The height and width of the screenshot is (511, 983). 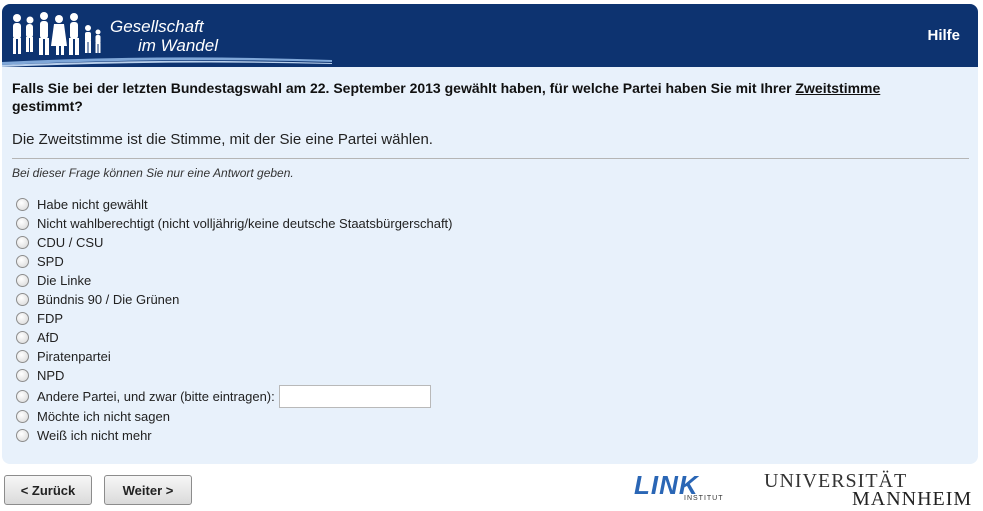 What do you see at coordinates (51, 375) in the screenshot?
I see `option-label: NPD` at bounding box center [51, 375].